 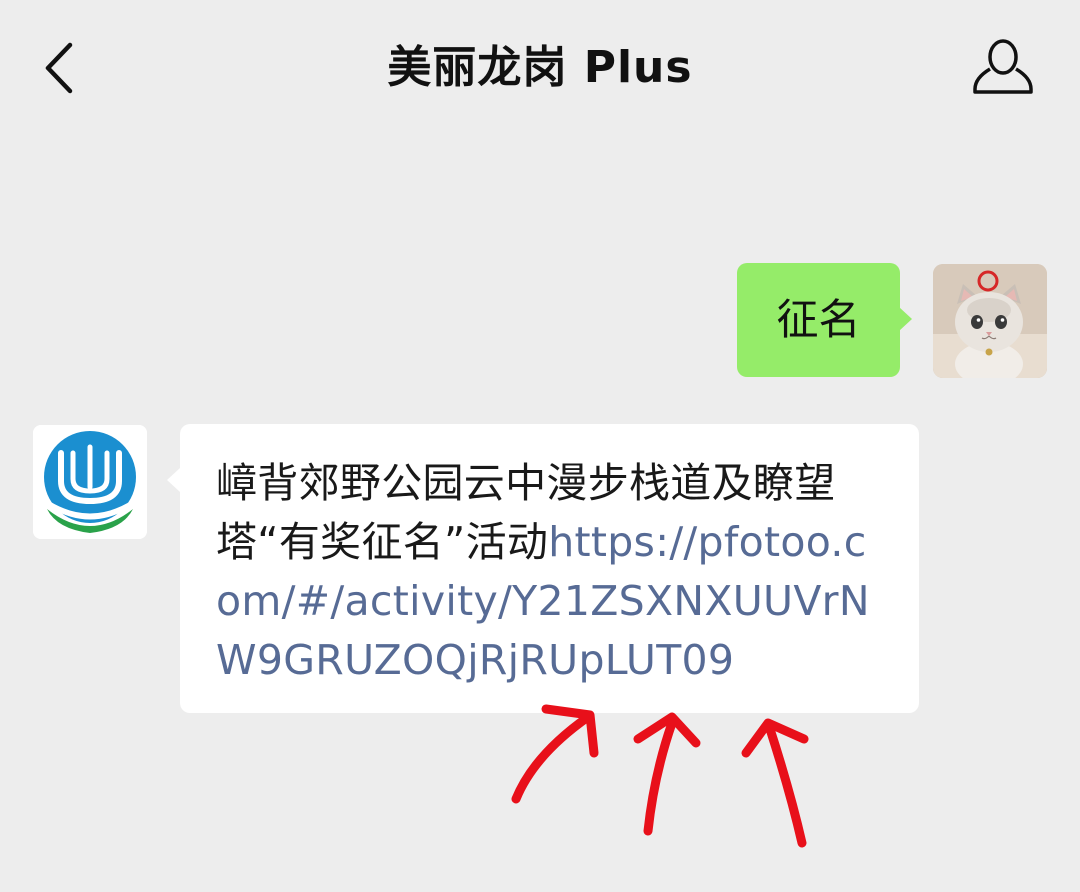 I want to click on chat-title: 美丽龙岗 Plus, so click(x=540, y=67).